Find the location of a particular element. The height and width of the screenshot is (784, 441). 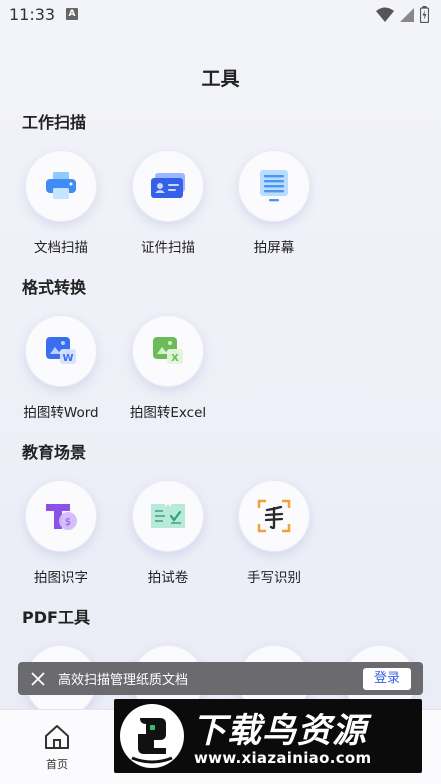

excel-icon: X is located at coordinates (168, 350).